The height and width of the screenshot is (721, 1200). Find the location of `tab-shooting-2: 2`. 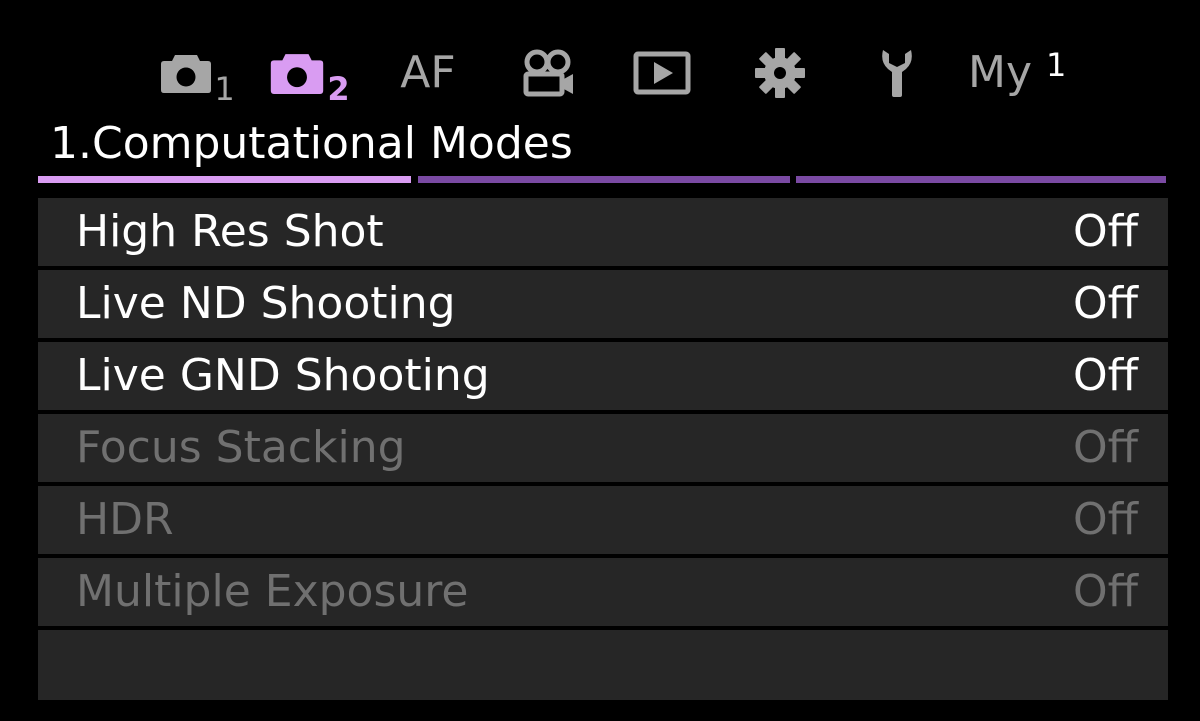

tab-shooting-2: 2 is located at coordinates (309, 73).